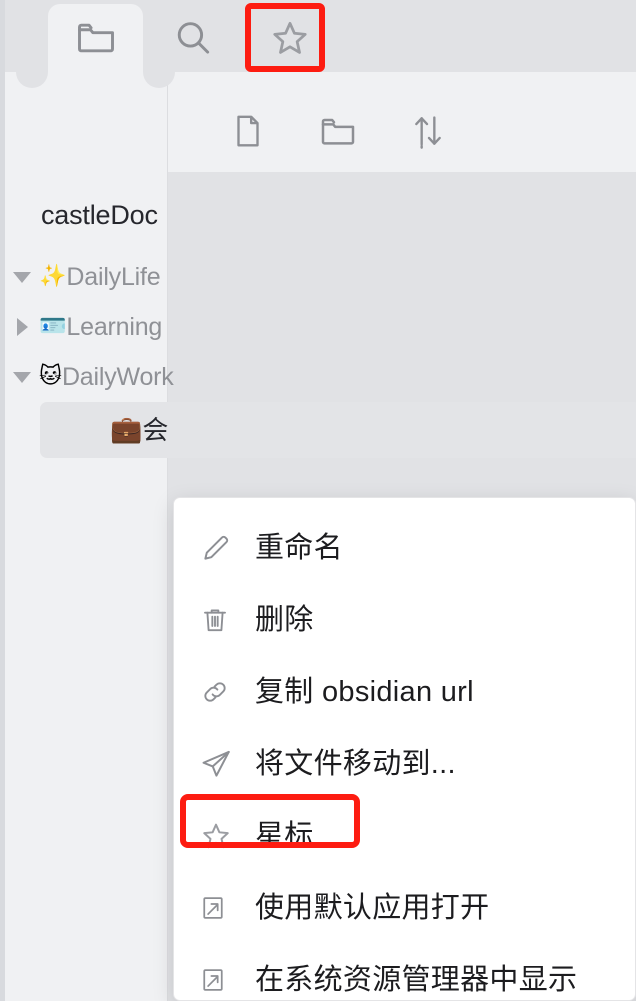 Image resolution: width=636 pixels, height=1001 pixels. What do you see at coordinates (227, 764) in the screenshot?
I see `paper-plane-icon` at bounding box center [227, 764].